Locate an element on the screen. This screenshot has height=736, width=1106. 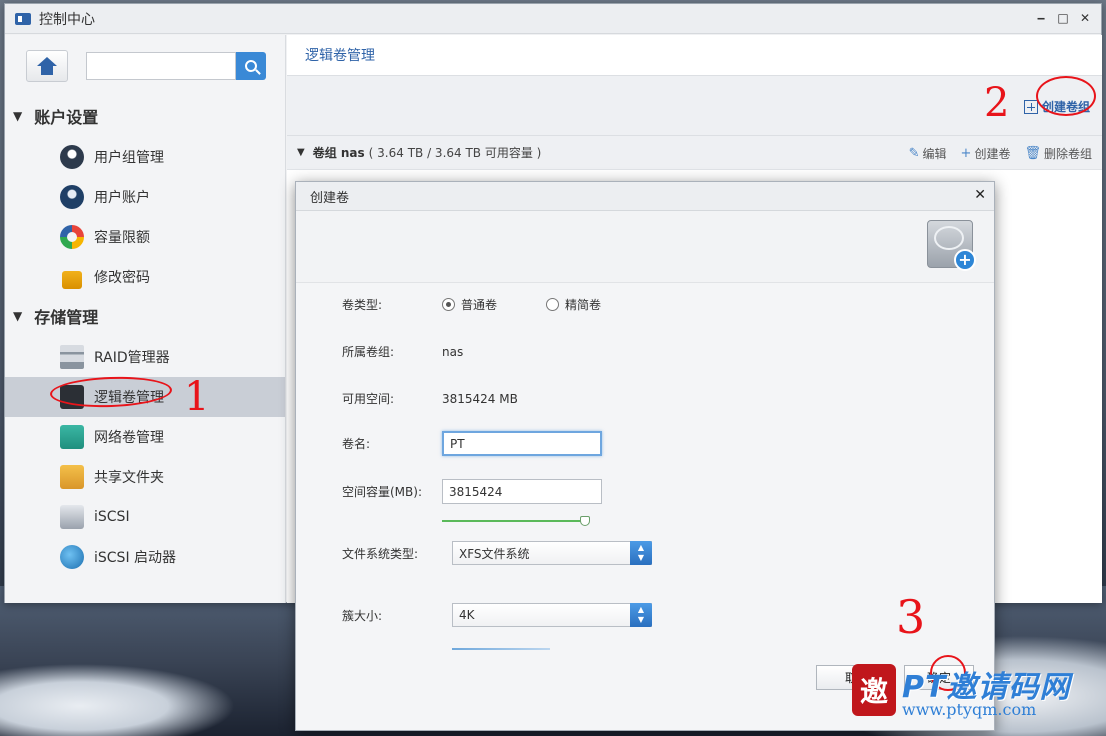
iscsi-initiator-icon is located at coordinates (72, 557).